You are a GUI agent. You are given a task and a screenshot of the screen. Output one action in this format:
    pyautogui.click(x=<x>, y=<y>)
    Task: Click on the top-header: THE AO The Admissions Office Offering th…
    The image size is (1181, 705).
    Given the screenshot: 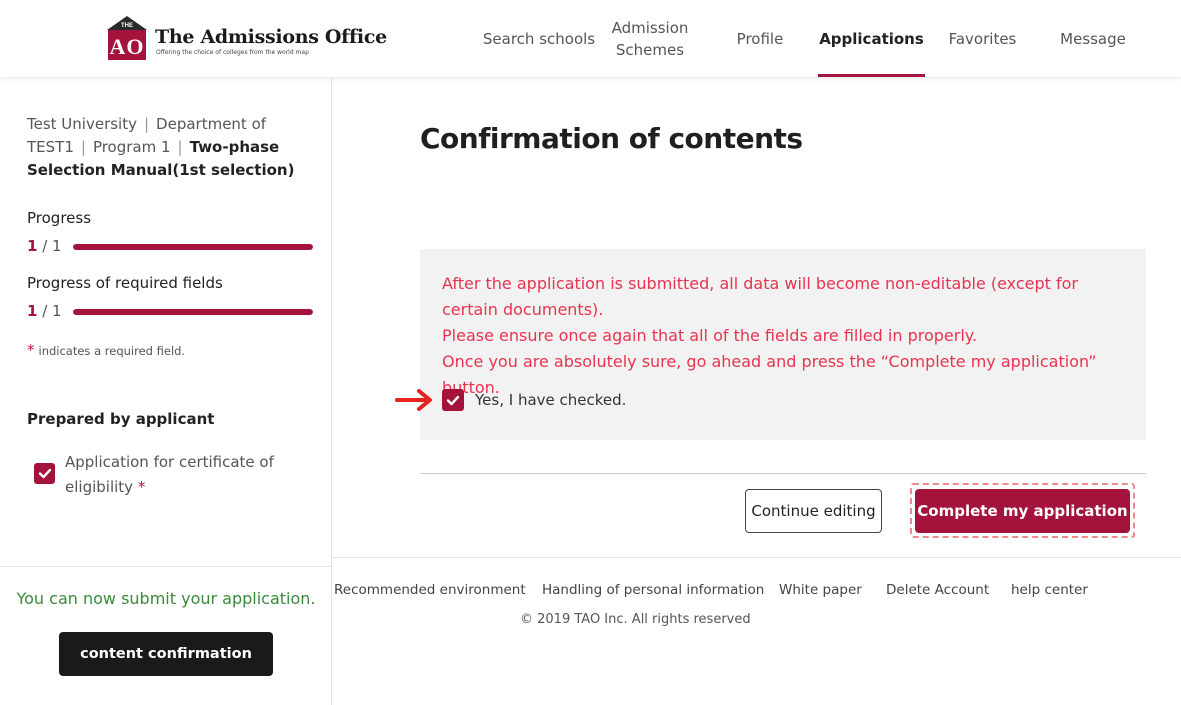 What is the action you would take?
    pyautogui.click(x=590, y=38)
    